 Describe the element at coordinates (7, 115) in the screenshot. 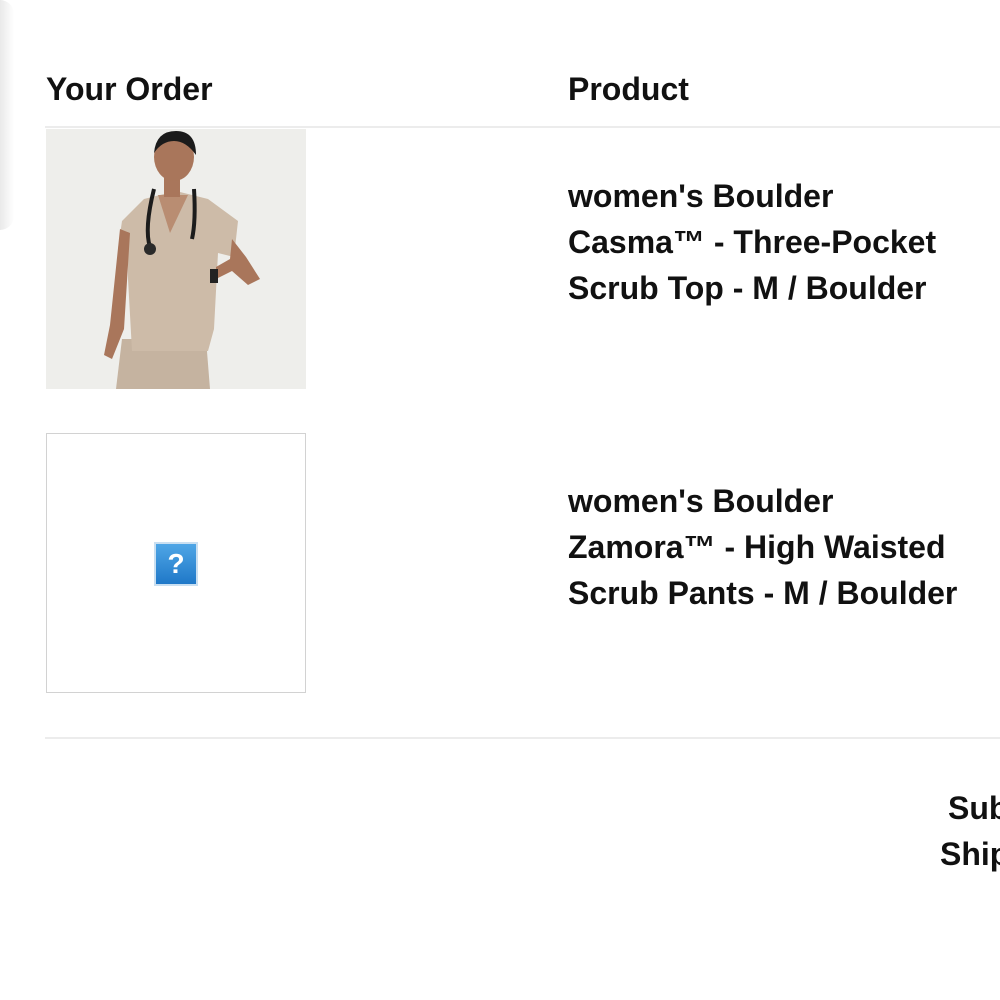

I see `edge-shadow` at that location.